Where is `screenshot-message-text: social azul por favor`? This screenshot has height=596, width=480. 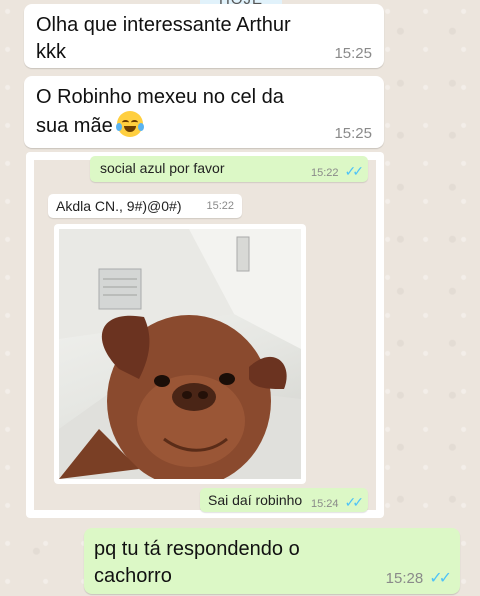
screenshot-message-text: social azul por favor is located at coordinates (162, 168).